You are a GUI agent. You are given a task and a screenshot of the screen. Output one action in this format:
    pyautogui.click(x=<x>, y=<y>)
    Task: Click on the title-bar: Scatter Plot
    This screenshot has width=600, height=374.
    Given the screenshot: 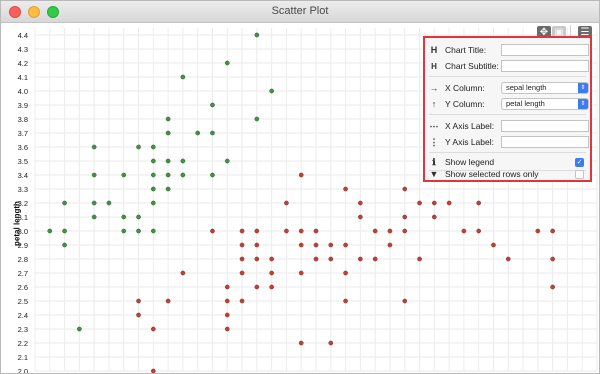 What is the action you would take?
    pyautogui.click(x=300, y=12)
    